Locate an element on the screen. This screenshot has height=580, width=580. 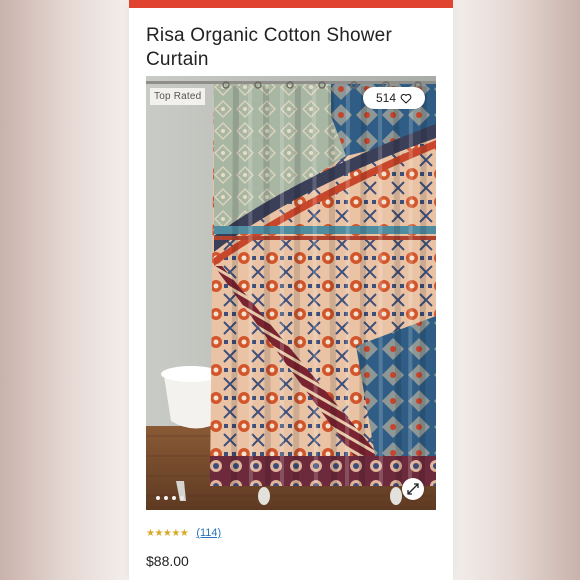
rating-row: ★★★★★ (114) is located at coordinates (183, 533).